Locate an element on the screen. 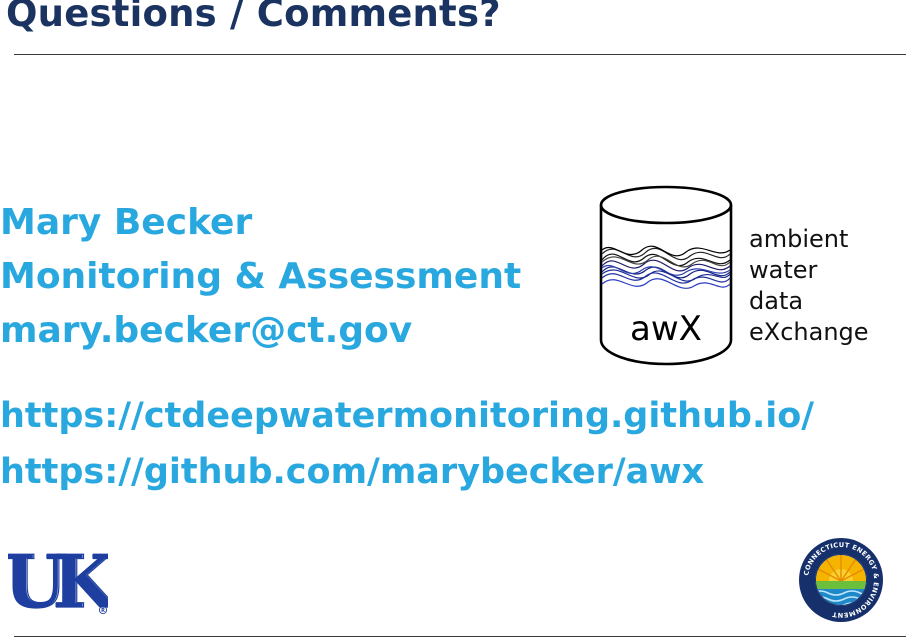  wave-lines-icon is located at coordinates (666, 267).